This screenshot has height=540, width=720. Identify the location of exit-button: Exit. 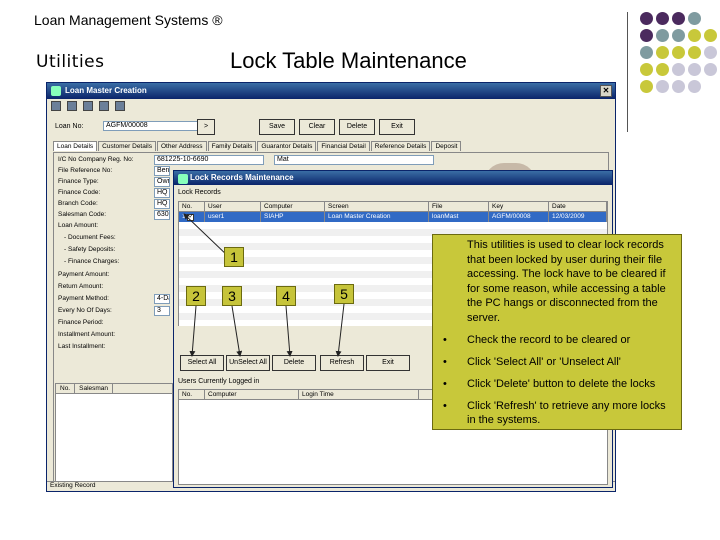
(397, 127).